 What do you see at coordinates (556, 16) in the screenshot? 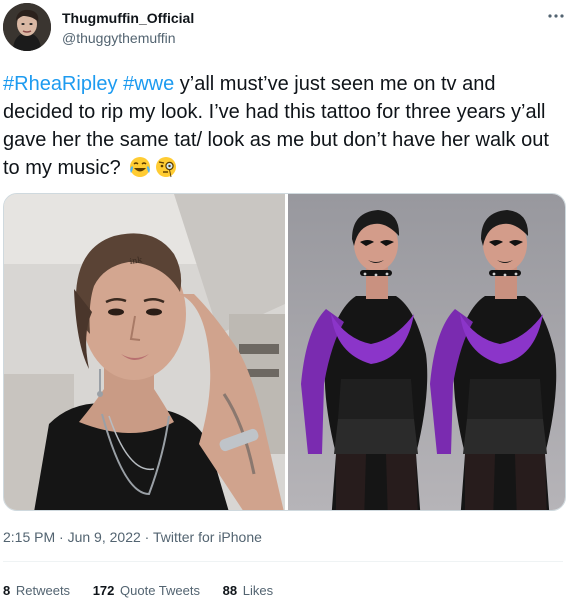
I see `more-dots-icon` at bounding box center [556, 16].